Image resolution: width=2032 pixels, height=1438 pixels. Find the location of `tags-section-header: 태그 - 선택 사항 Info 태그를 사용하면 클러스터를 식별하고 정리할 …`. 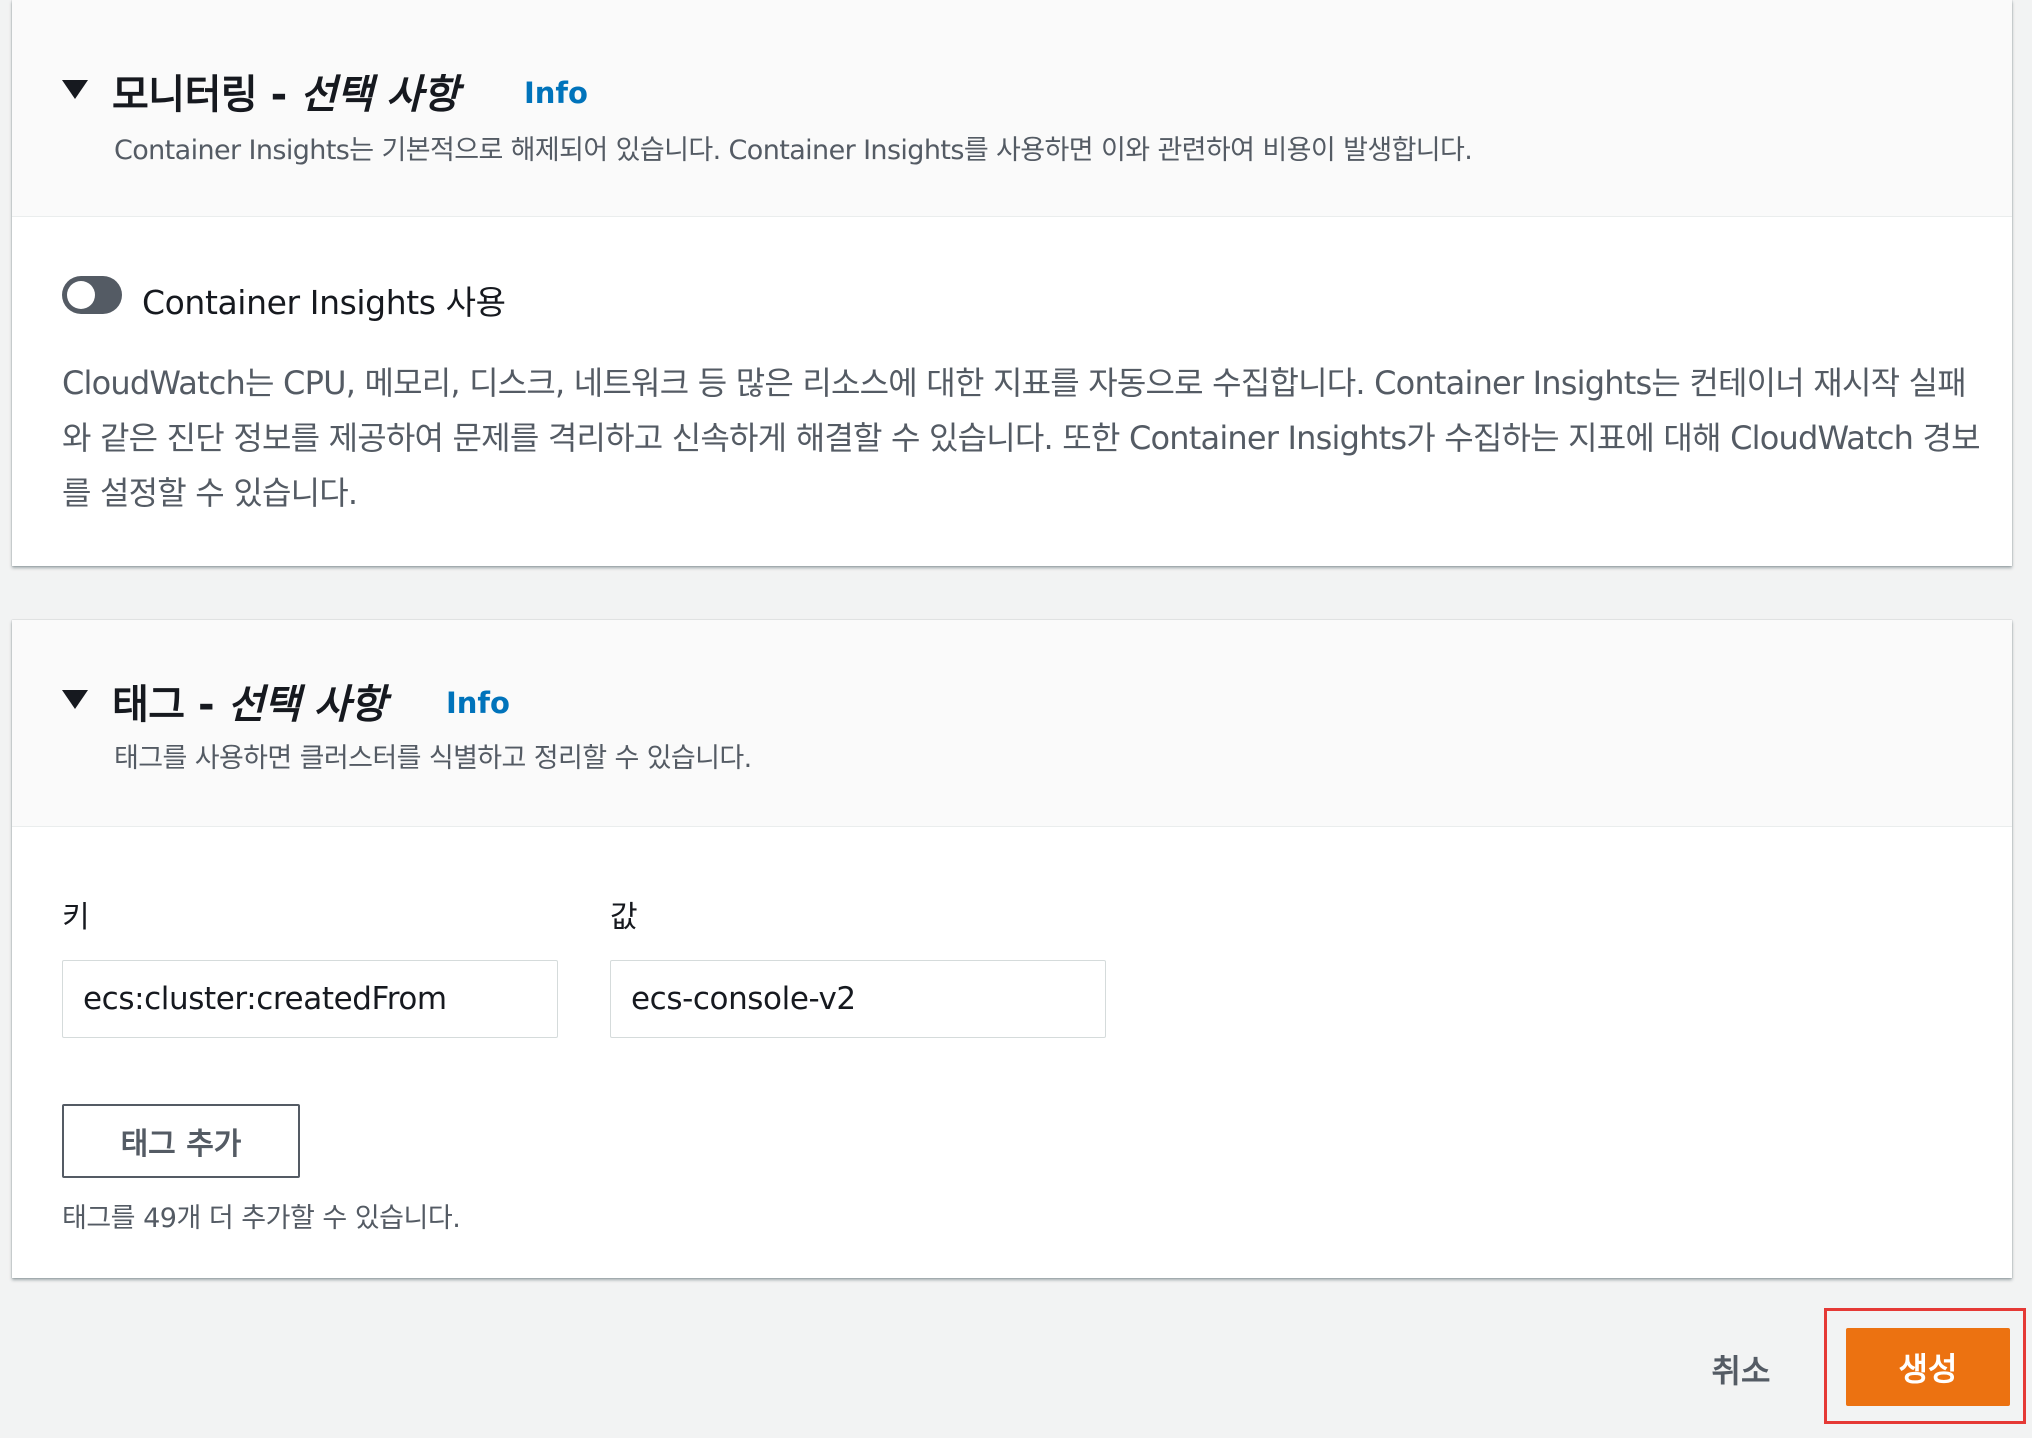

tags-section-header: 태그 - 선택 사항 Info 태그를 사용하면 클러스터를 식별하고 정리할 … is located at coordinates (1012, 723).